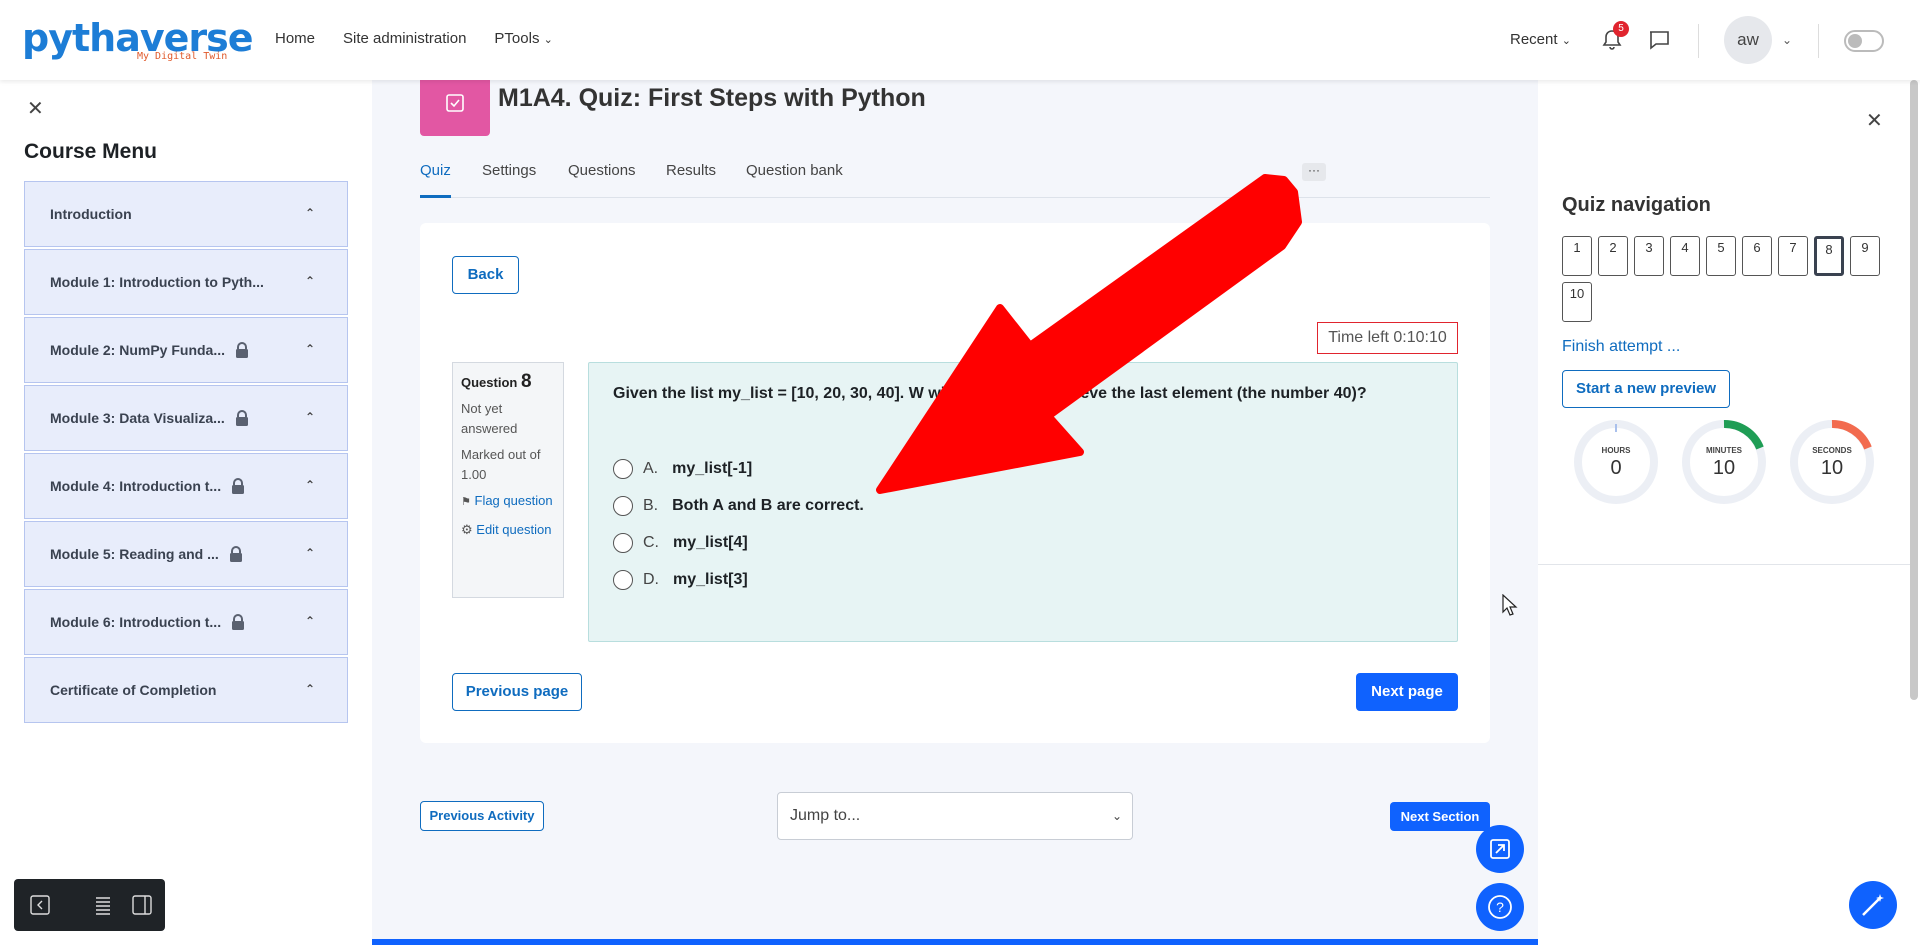  Describe the element at coordinates (1500, 849) in the screenshot. I see `fullscreen-button` at that location.